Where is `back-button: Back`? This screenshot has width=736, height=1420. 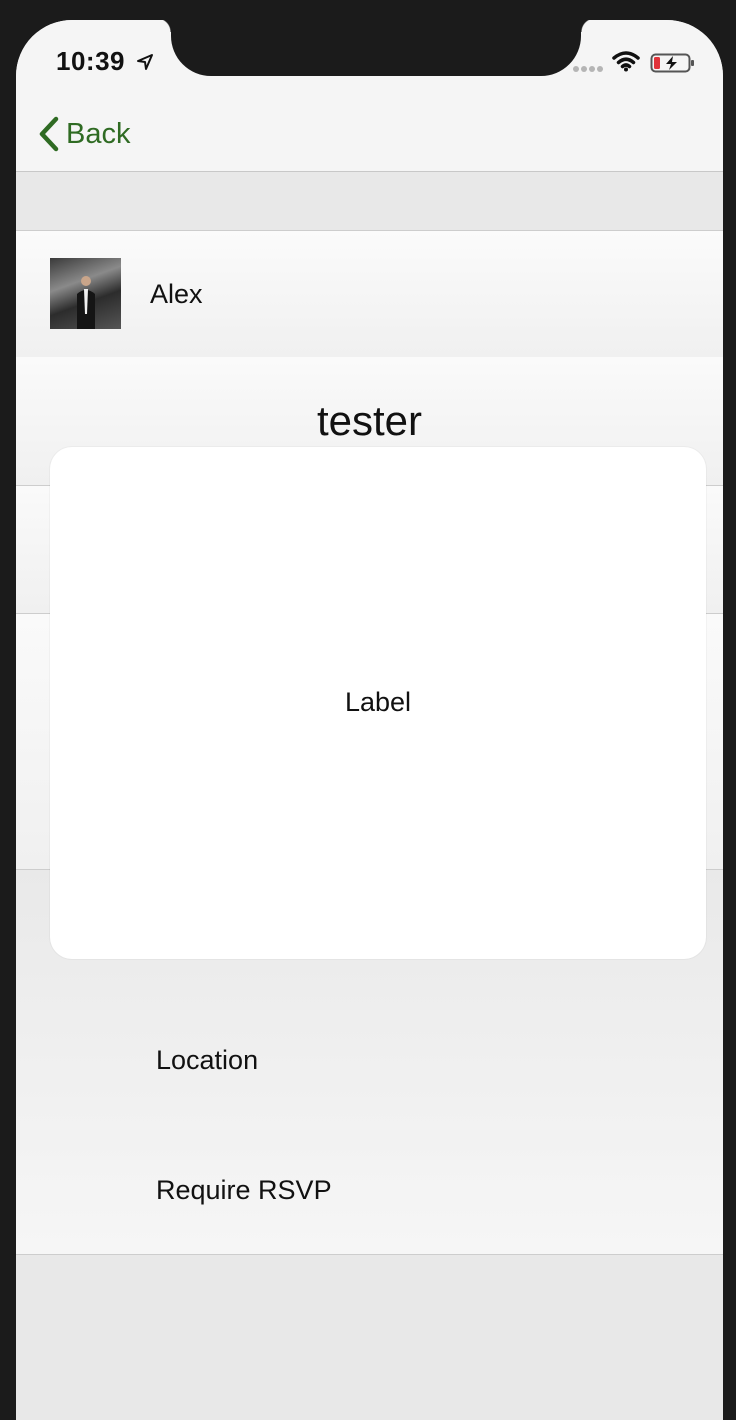
back-button: Back is located at coordinates (84, 134).